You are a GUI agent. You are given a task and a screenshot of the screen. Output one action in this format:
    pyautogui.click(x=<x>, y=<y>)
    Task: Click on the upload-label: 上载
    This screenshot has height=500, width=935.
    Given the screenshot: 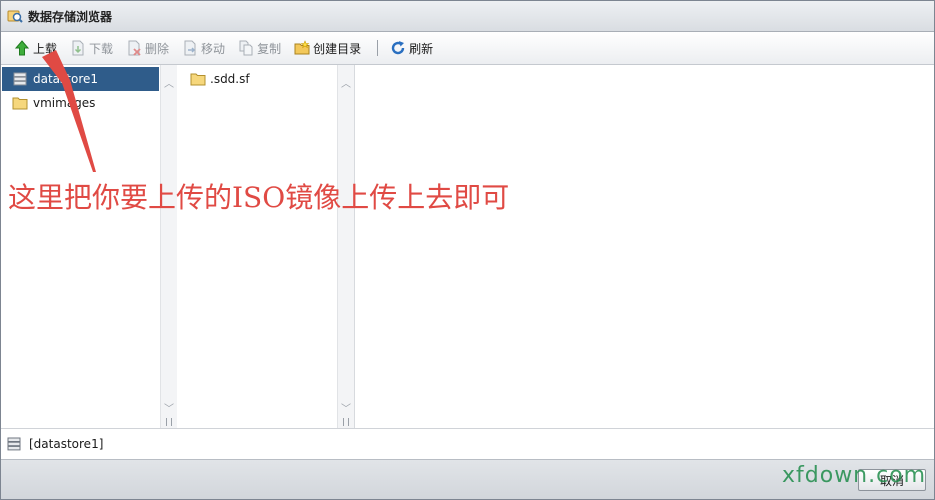 What is the action you would take?
    pyautogui.click(x=45, y=48)
    